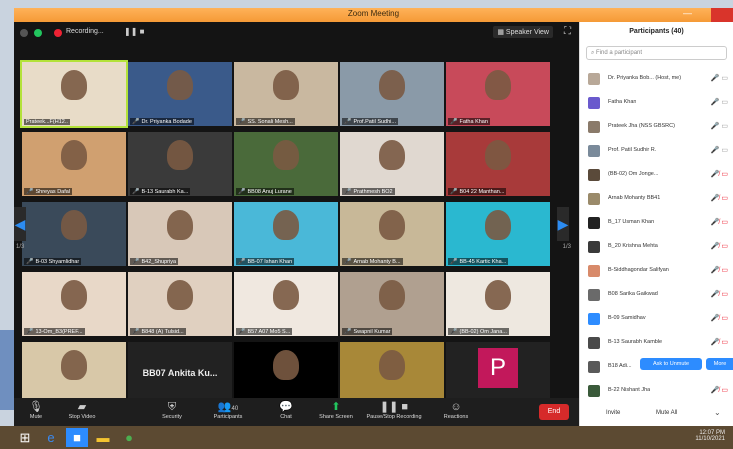 The width and height of the screenshot is (733, 449). Describe the element at coordinates (659, 295) in the screenshot. I see `participant-row: B08 Sarika Gaikwad 🎤̸ ▭` at that location.